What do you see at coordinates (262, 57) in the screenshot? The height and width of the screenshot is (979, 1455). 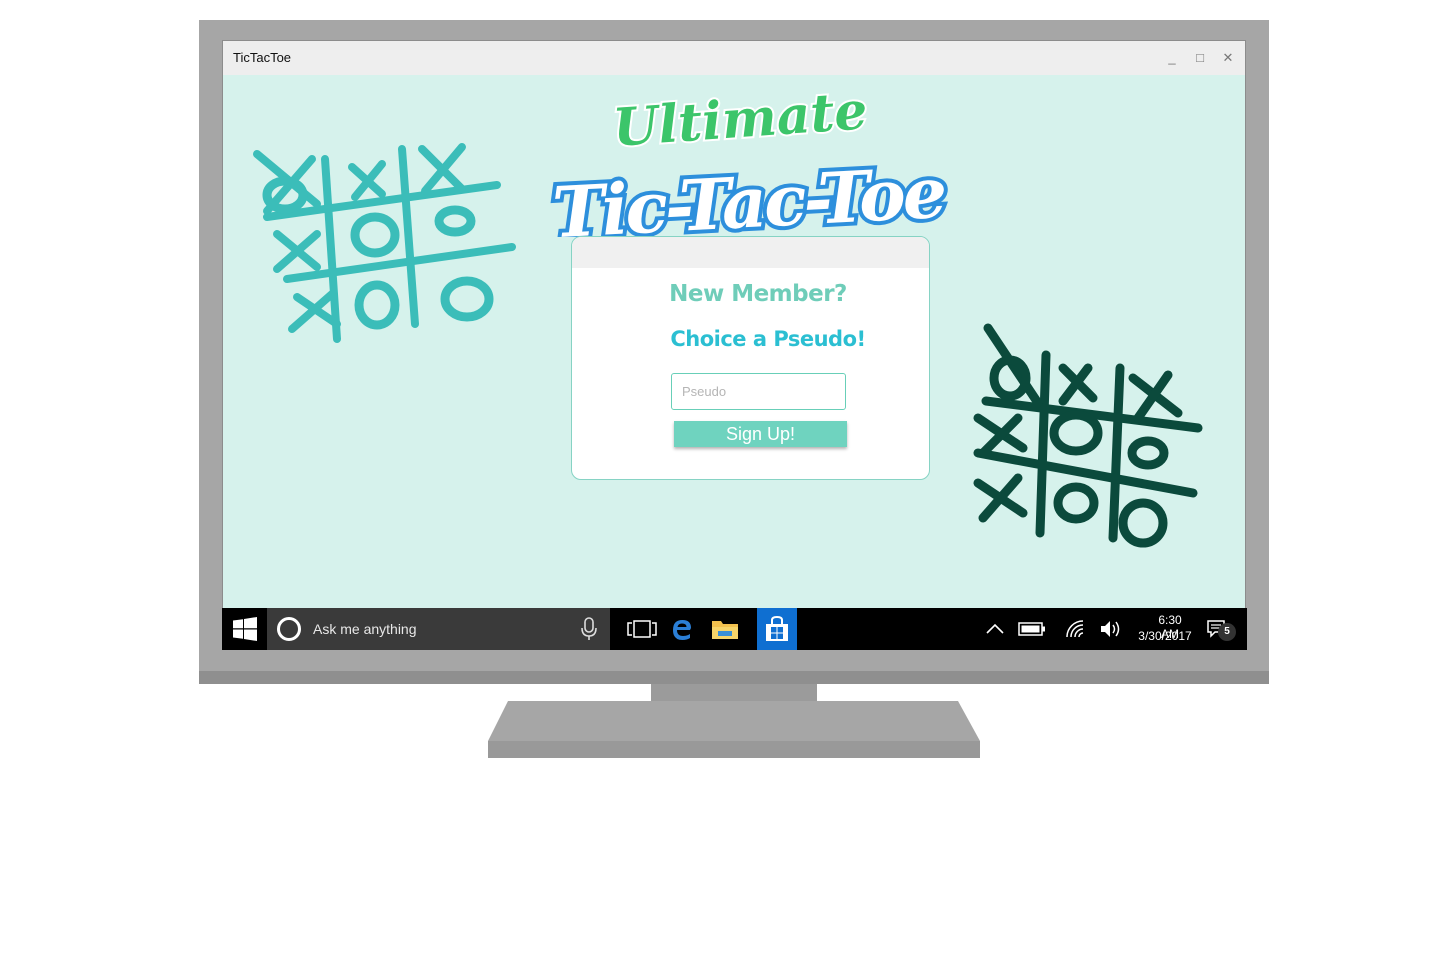 I see `window-title: TicTacToe` at bounding box center [262, 57].